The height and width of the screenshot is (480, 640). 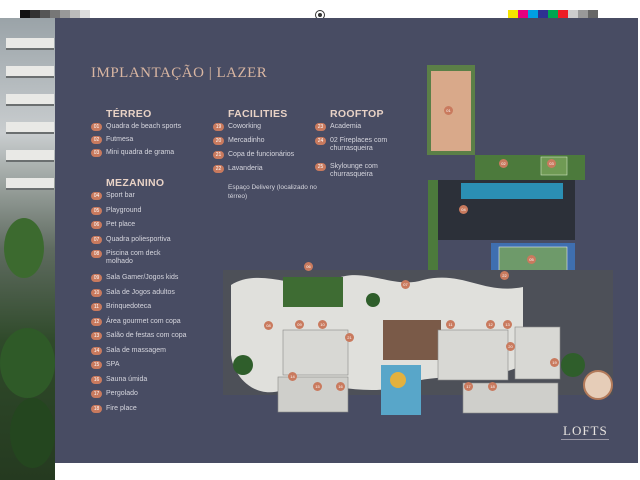 I want to click on list-item: 03 Mini quadra de grama, so click(x=136, y=155).